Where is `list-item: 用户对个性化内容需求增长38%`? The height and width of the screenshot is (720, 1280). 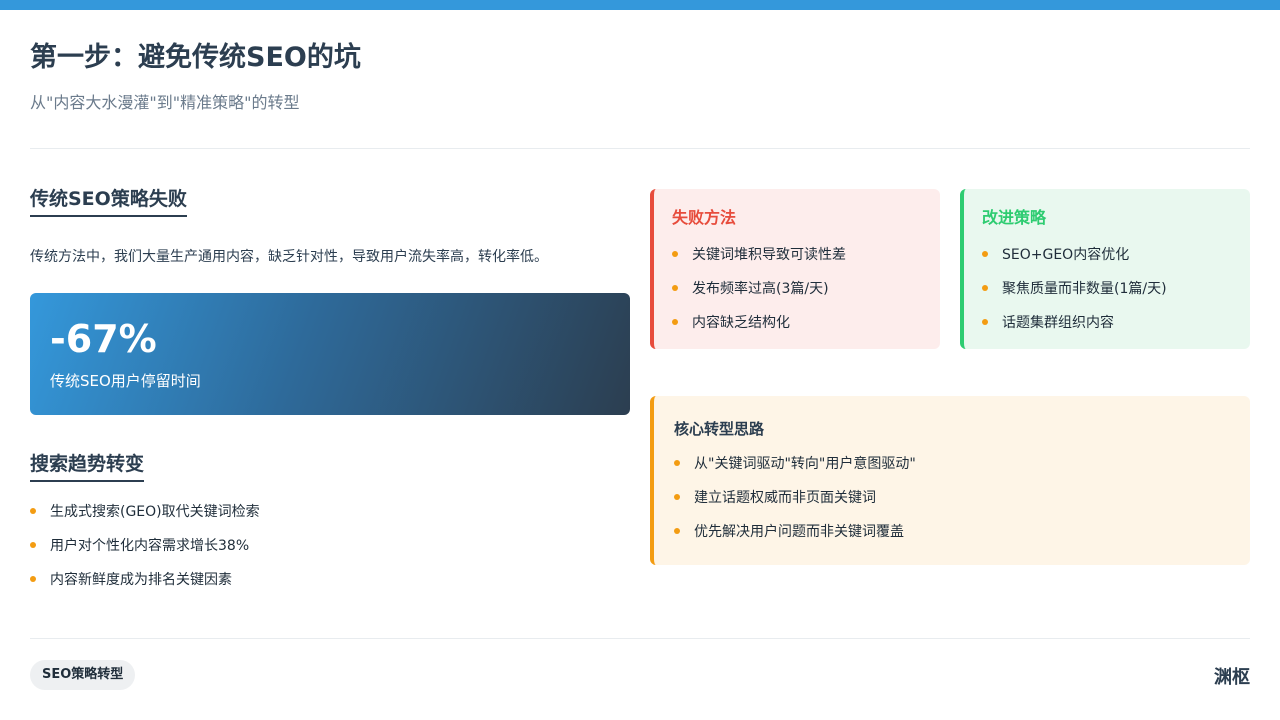
list-item: 用户对个性化内容需求增长38% is located at coordinates (330, 546).